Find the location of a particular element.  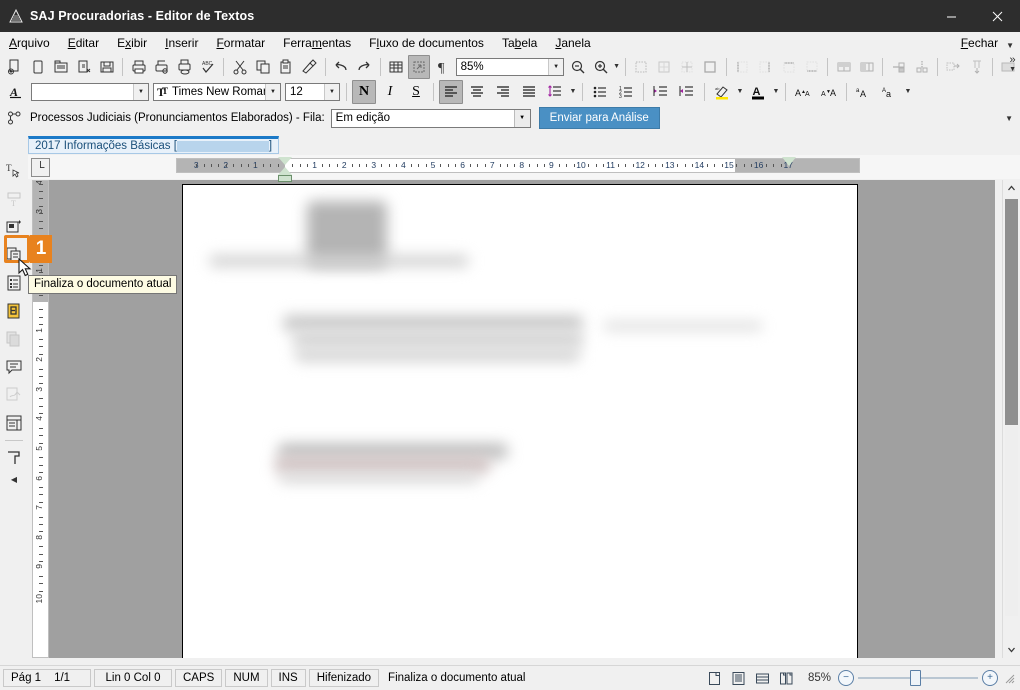

left-indent-marker is located at coordinates (285, 178).